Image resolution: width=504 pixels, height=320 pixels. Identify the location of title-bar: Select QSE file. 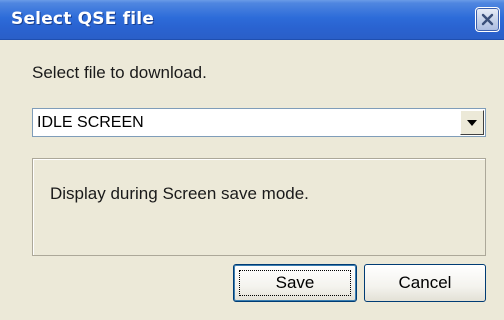
(252, 20).